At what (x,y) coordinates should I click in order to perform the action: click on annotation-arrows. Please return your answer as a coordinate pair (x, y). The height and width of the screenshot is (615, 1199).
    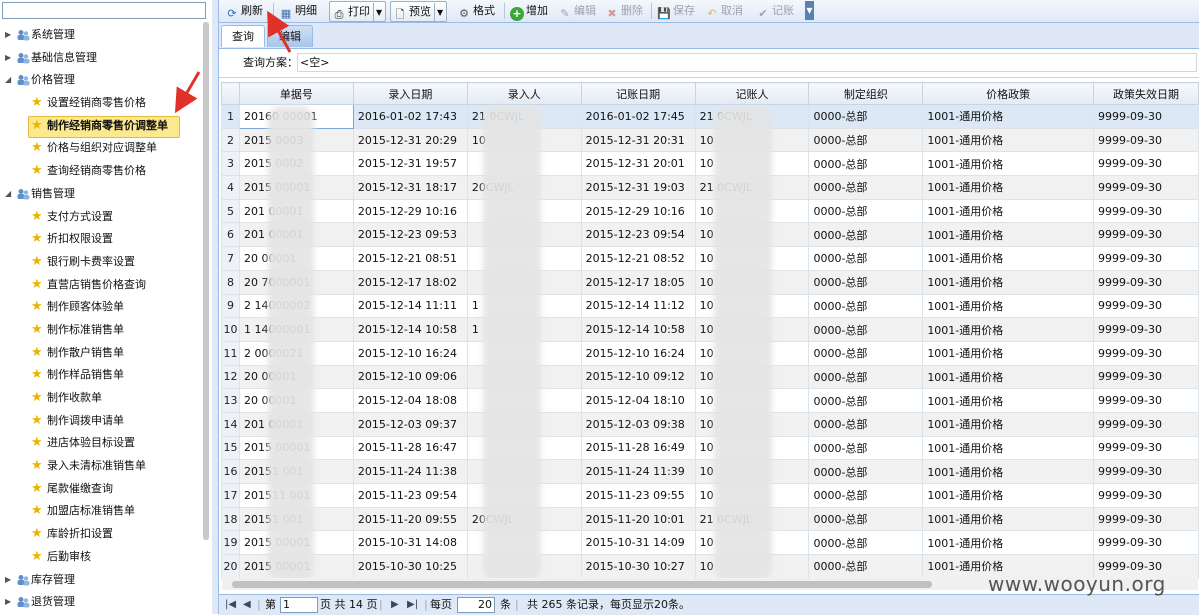
    Looking at the image, I should click on (233, 62).